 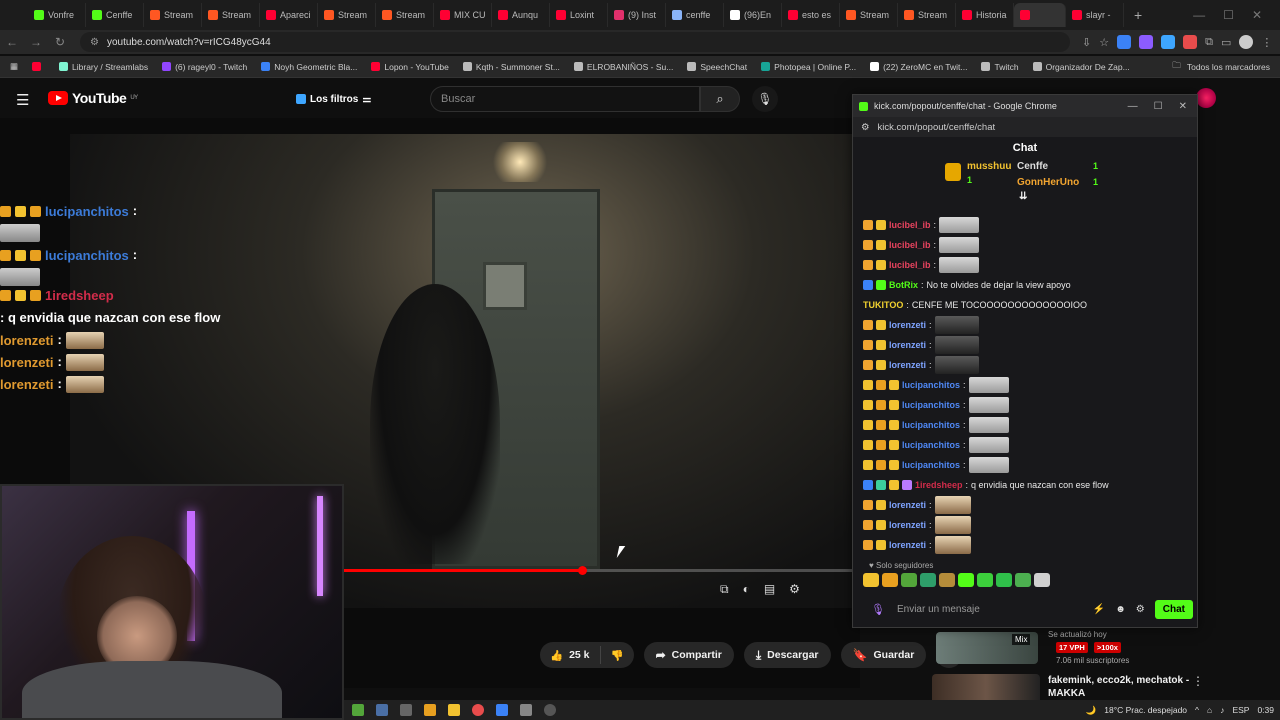 What do you see at coordinates (1197, 710) in the screenshot?
I see `tray-chevron-icon: ^` at bounding box center [1197, 710].